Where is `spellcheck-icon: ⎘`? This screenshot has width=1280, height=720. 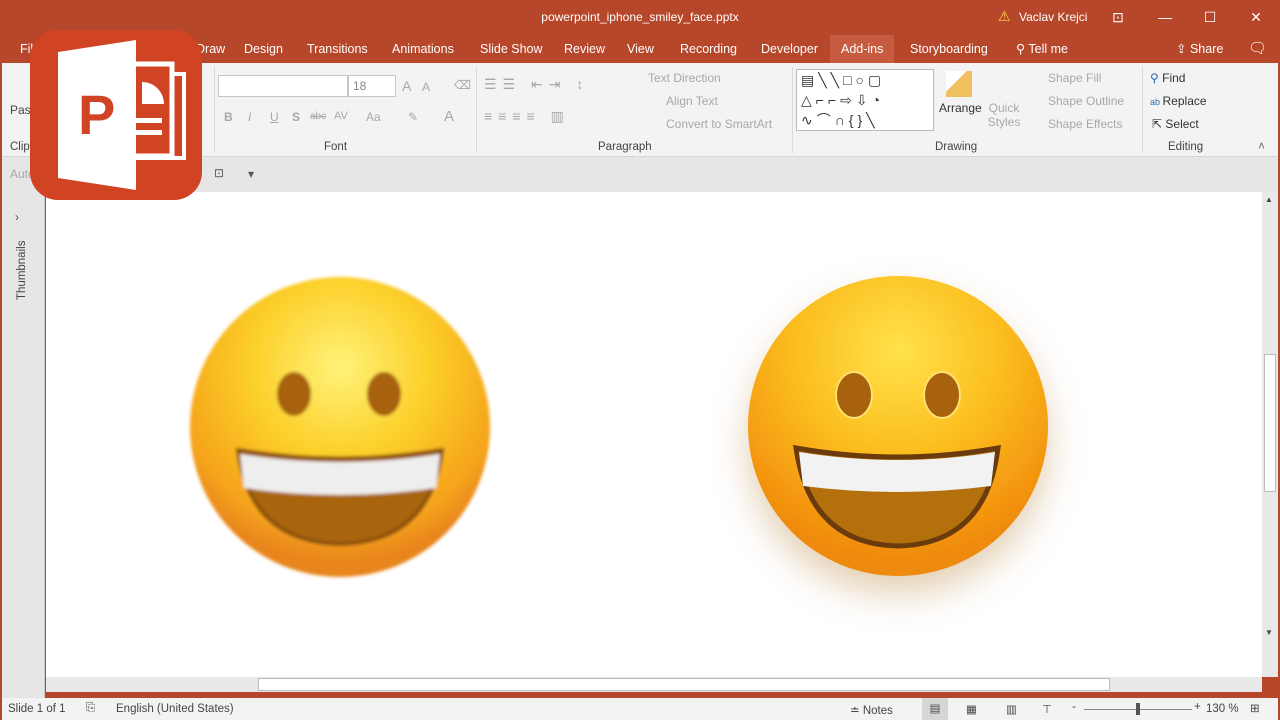 spellcheck-icon: ⎘ is located at coordinates (90, 708).